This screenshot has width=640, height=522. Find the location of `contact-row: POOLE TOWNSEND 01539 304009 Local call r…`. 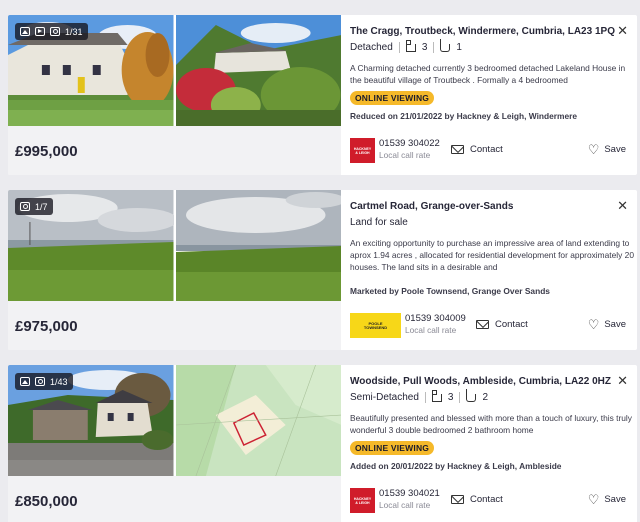

contact-row: POOLE TOWNSEND 01539 304009 Local call r… is located at coordinates (493, 325).